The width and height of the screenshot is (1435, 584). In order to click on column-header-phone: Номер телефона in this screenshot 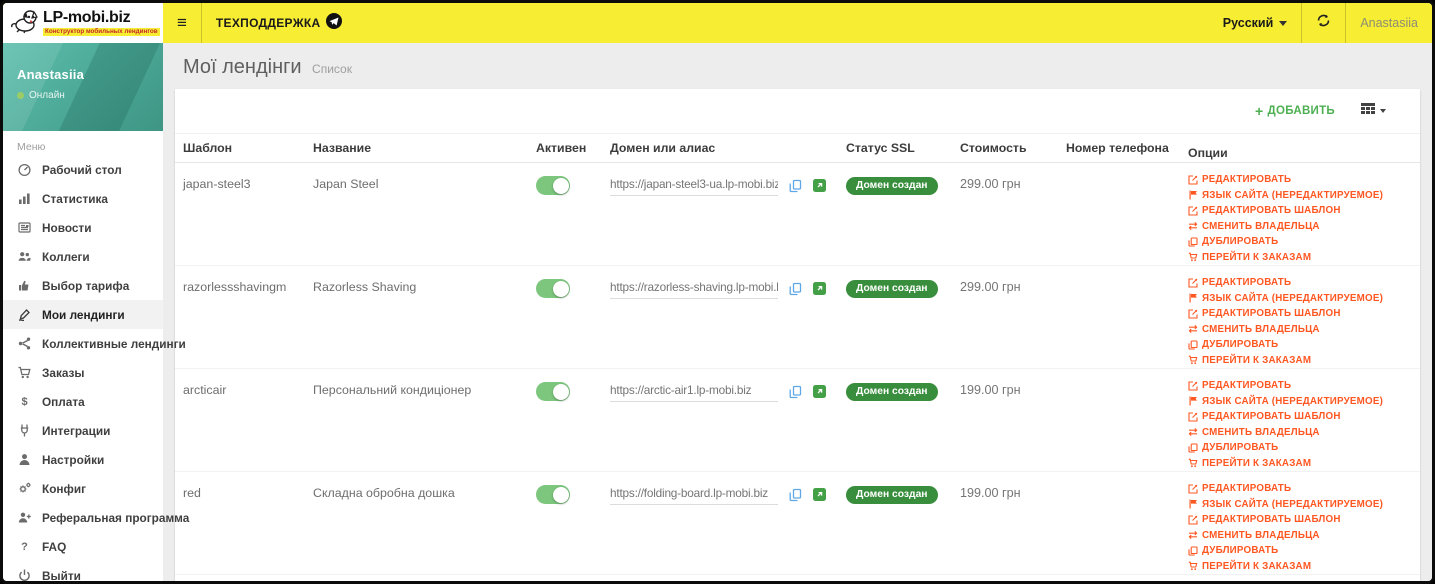, I will do `click(1117, 148)`.